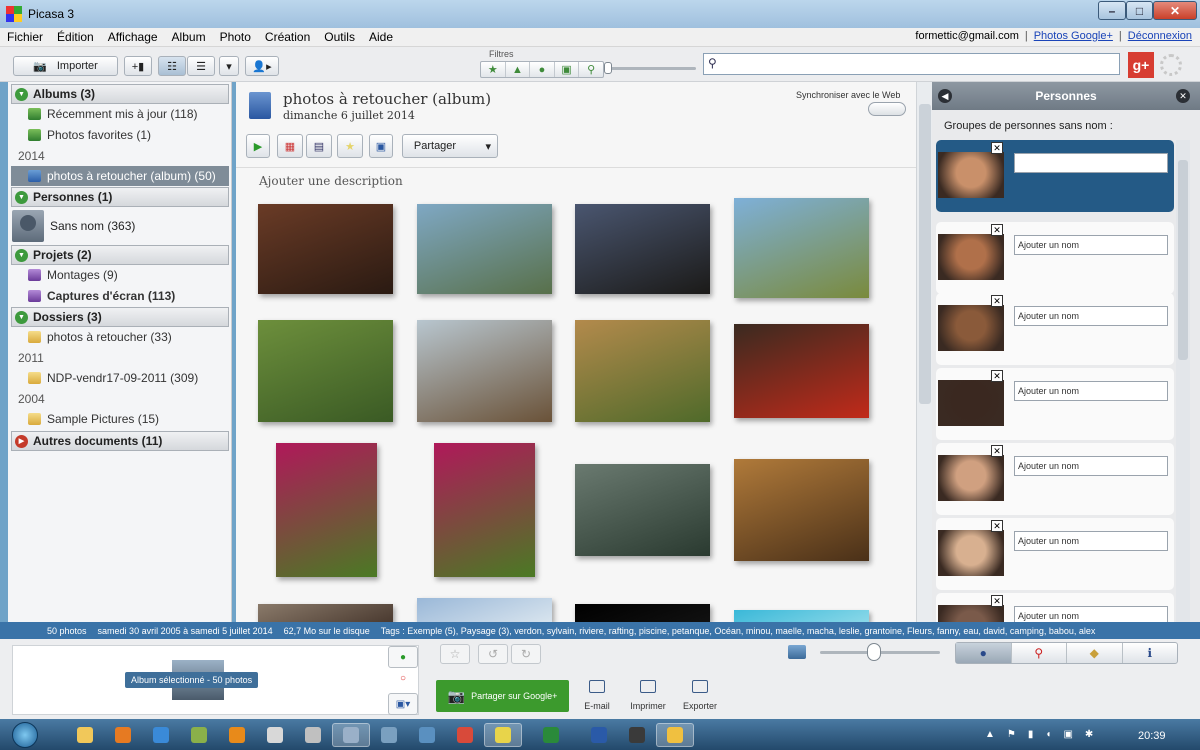 Image resolution: width=1200 pixels, height=750 pixels. Describe the element at coordinates (1183, 381) in the screenshot. I see `people-scrollbar` at that location.